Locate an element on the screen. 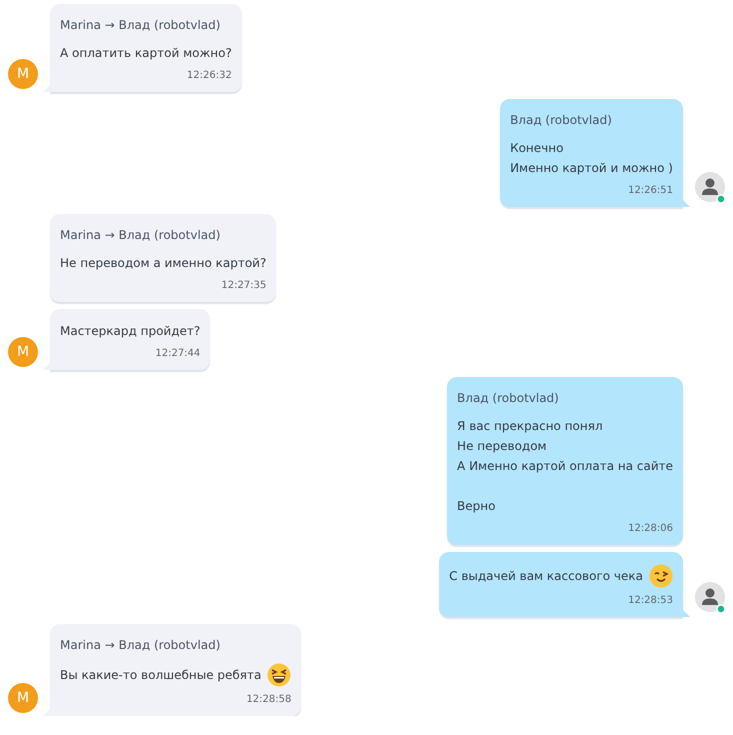 This screenshot has width=733, height=735. message-text: Конечно is located at coordinates (537, 148).